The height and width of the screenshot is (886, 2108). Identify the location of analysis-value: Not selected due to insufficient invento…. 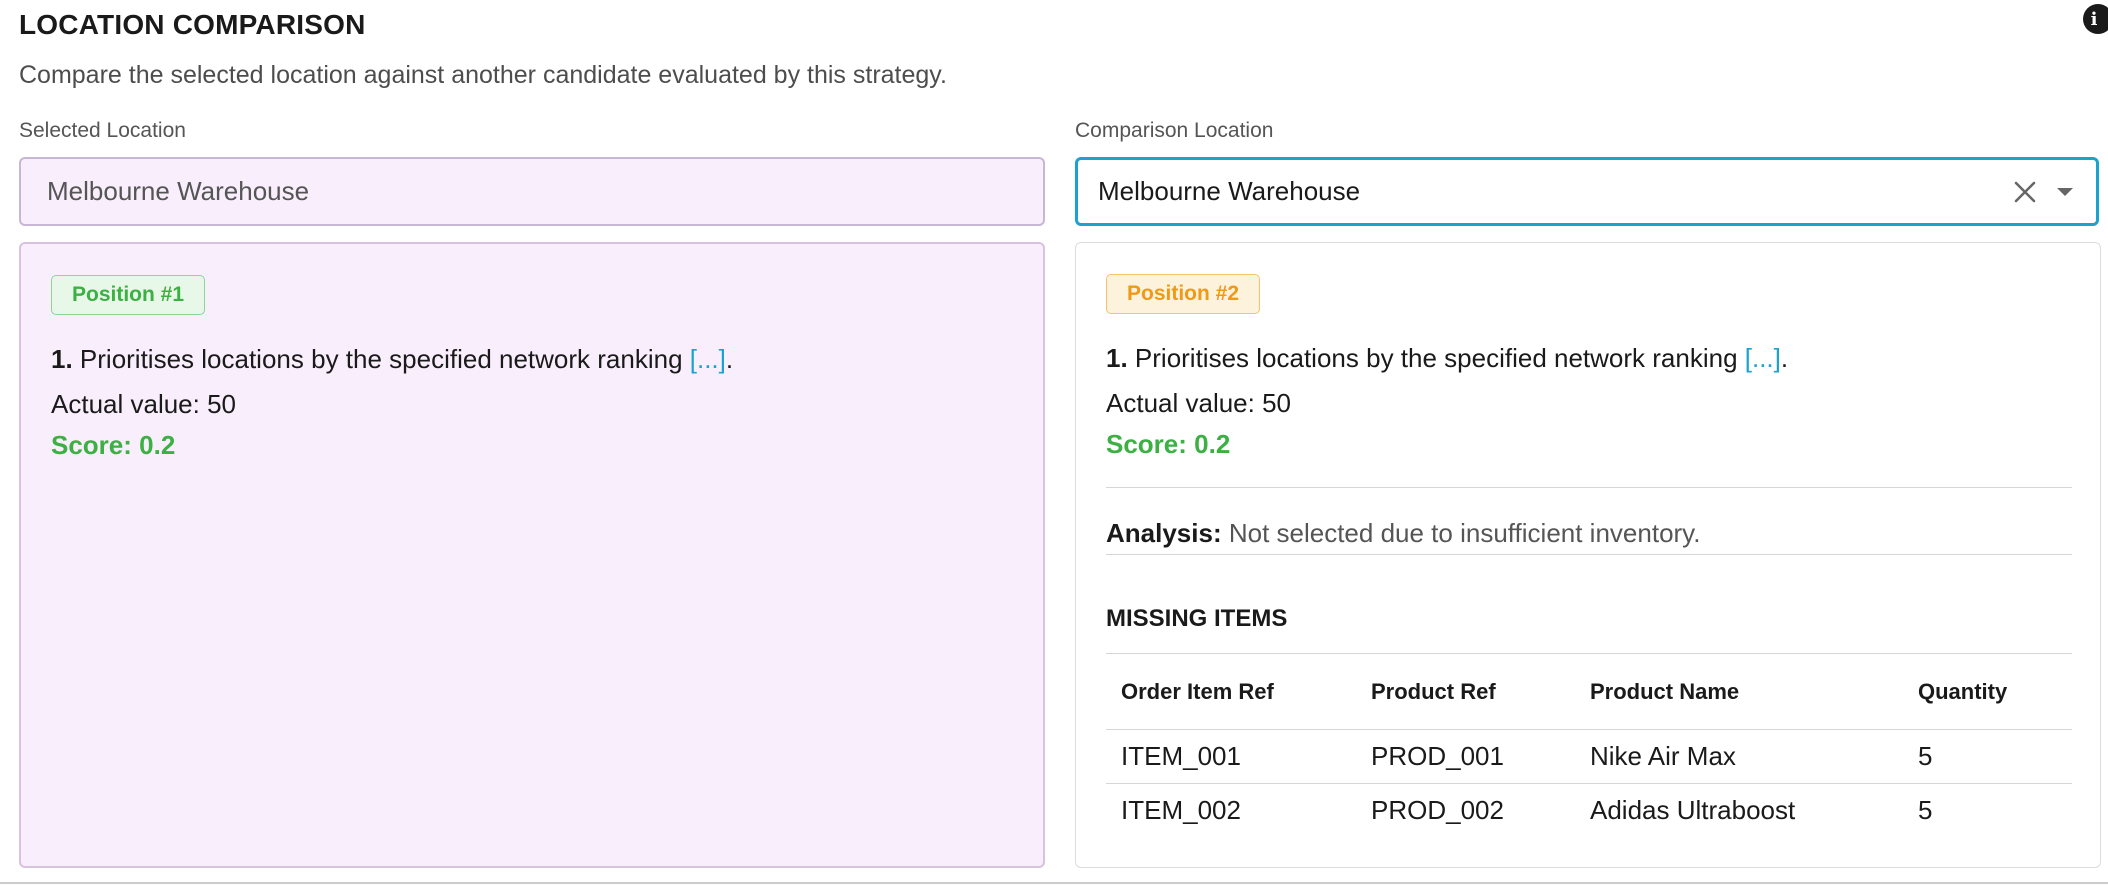
(1461, 533).